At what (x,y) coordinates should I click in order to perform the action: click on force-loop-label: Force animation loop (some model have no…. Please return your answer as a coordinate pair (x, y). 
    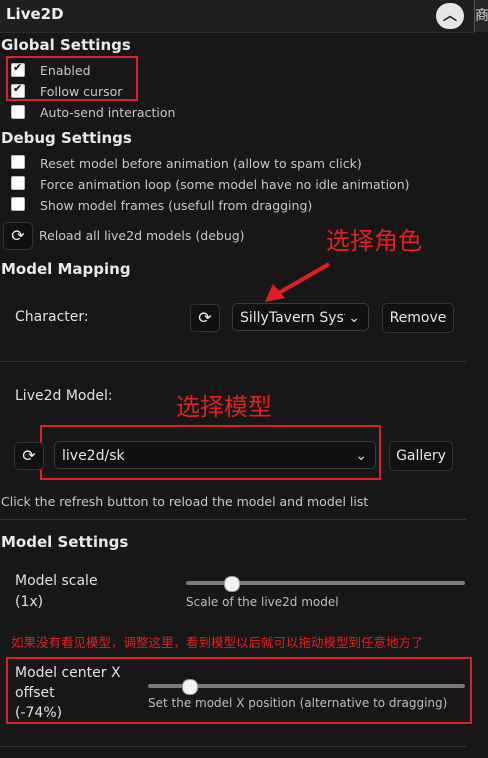
    Looking at the image, I should click on (225, 184).